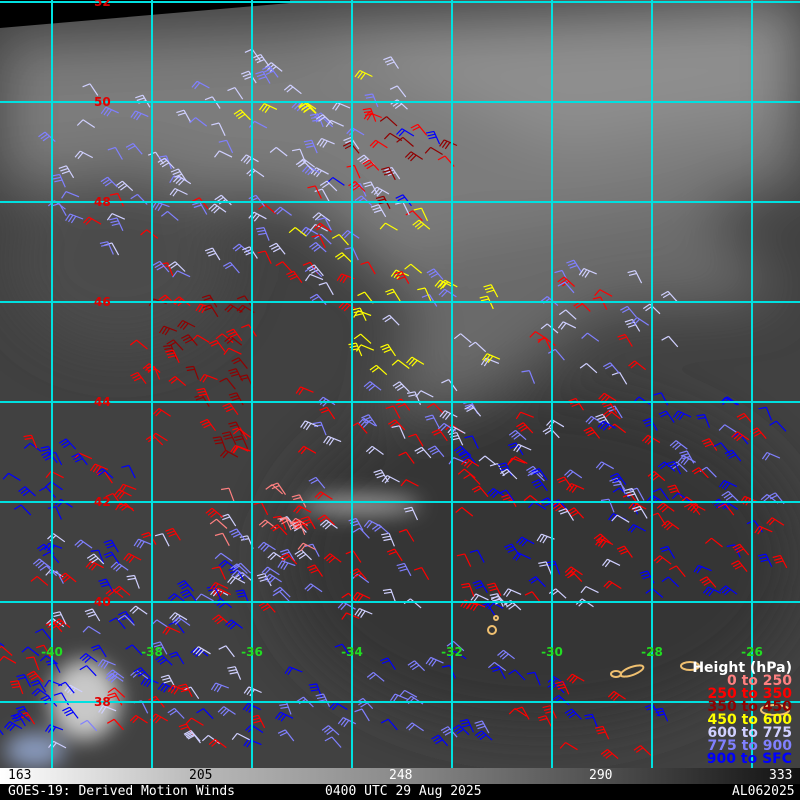  I want to click on latitude-label: 42, so click(102, 502).